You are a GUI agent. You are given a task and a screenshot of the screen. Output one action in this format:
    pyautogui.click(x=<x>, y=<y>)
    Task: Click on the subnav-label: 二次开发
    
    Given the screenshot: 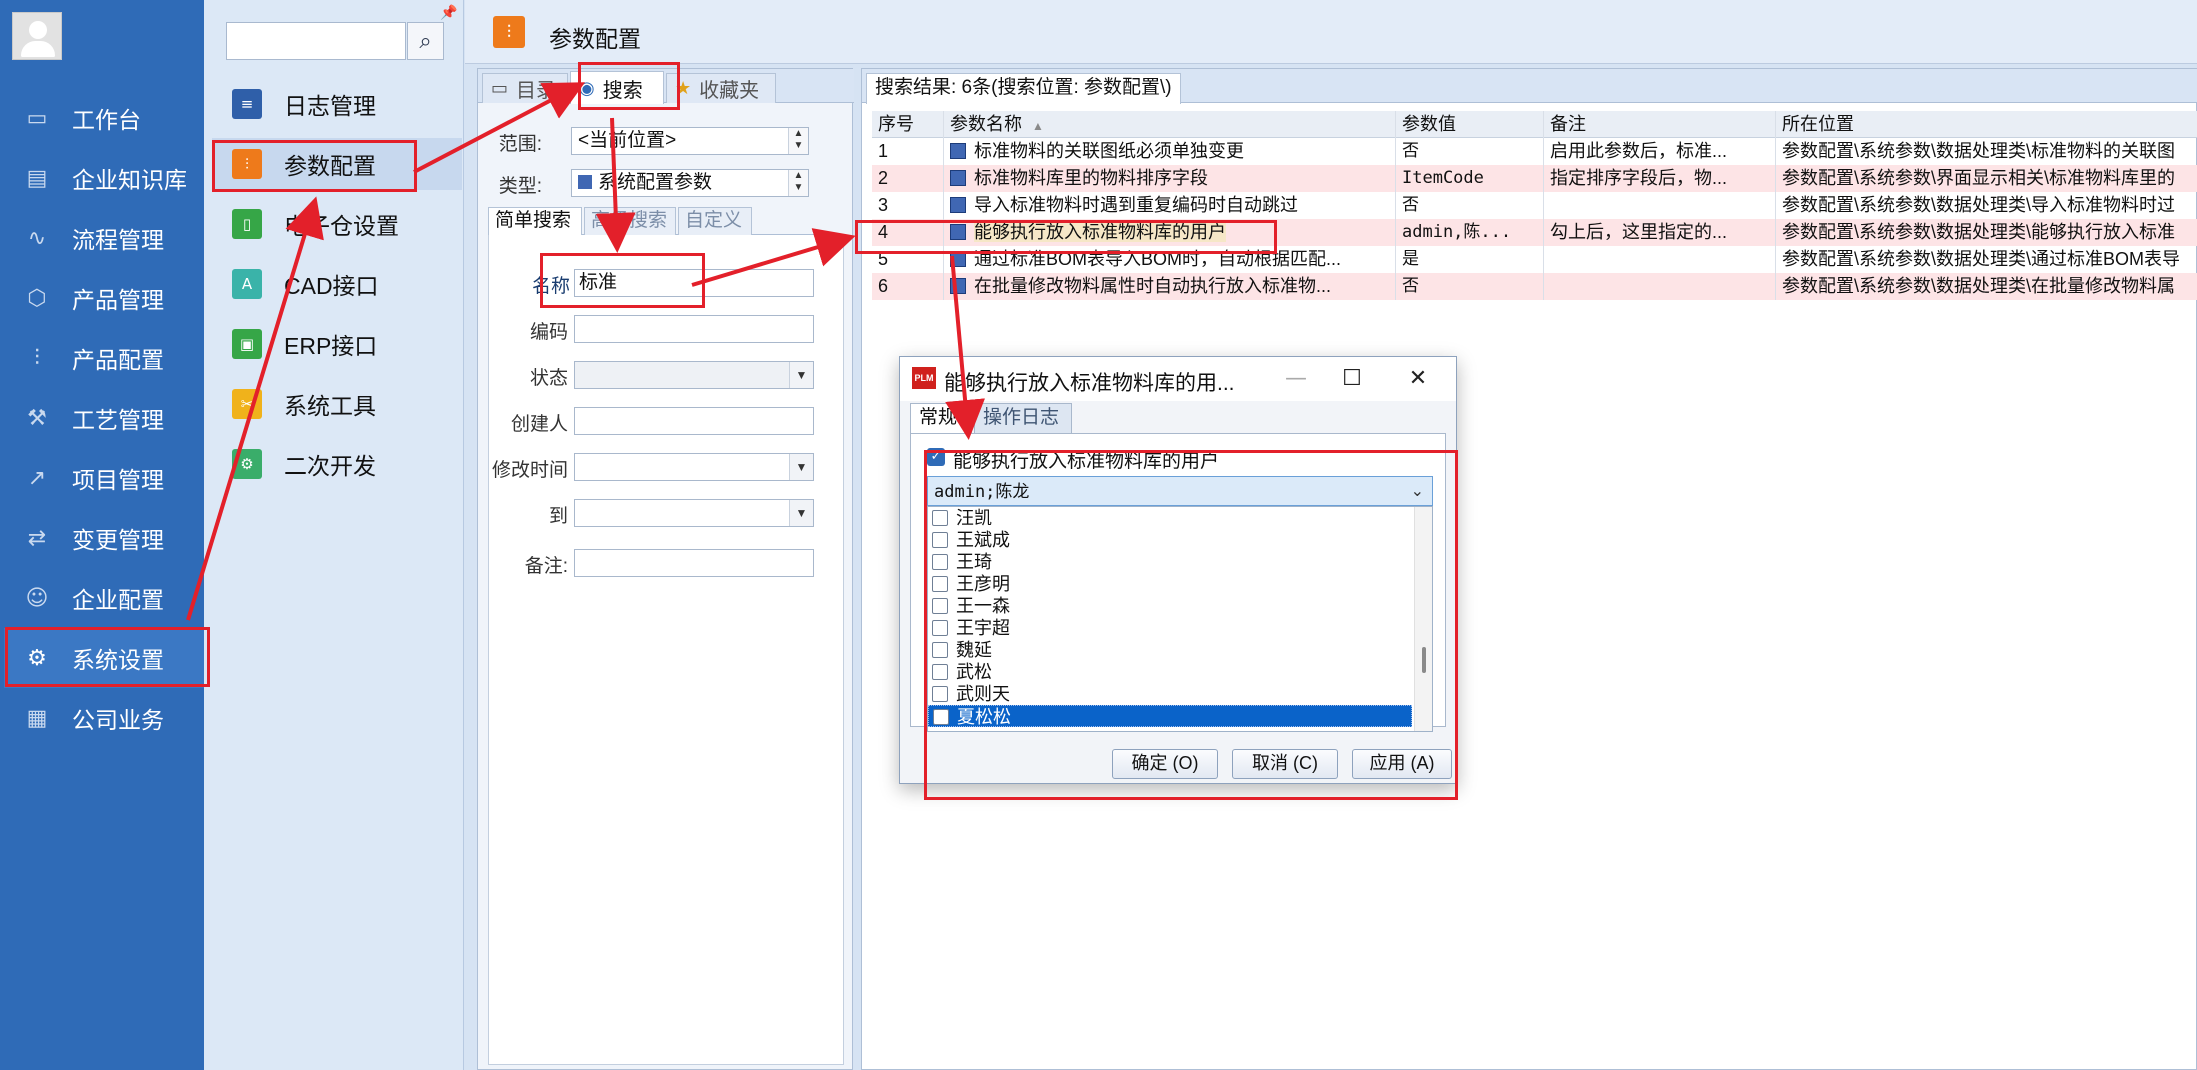 What is the action you would take?
    pyautogui.click(x=330, y=466)
    